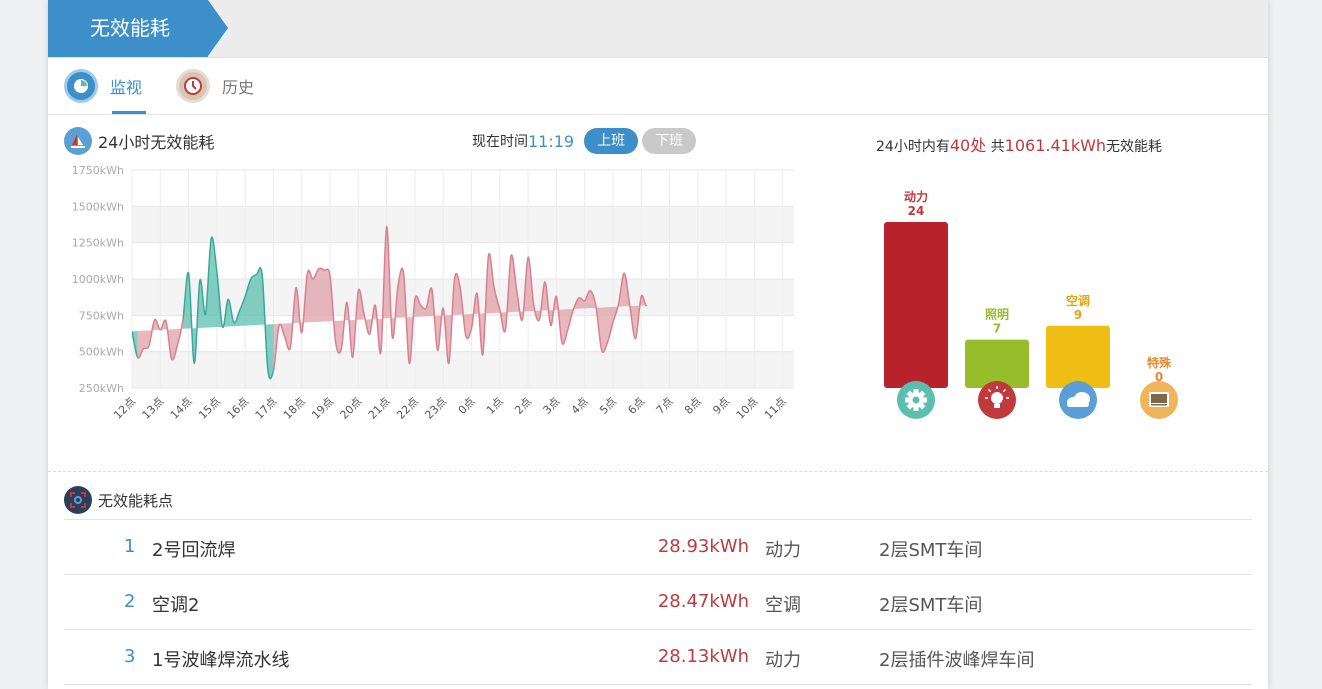 Image resolution: width=1322 pixels, height=689 pixels. I want to click on y-tick-label: 1500kWh, so click(98, 206).